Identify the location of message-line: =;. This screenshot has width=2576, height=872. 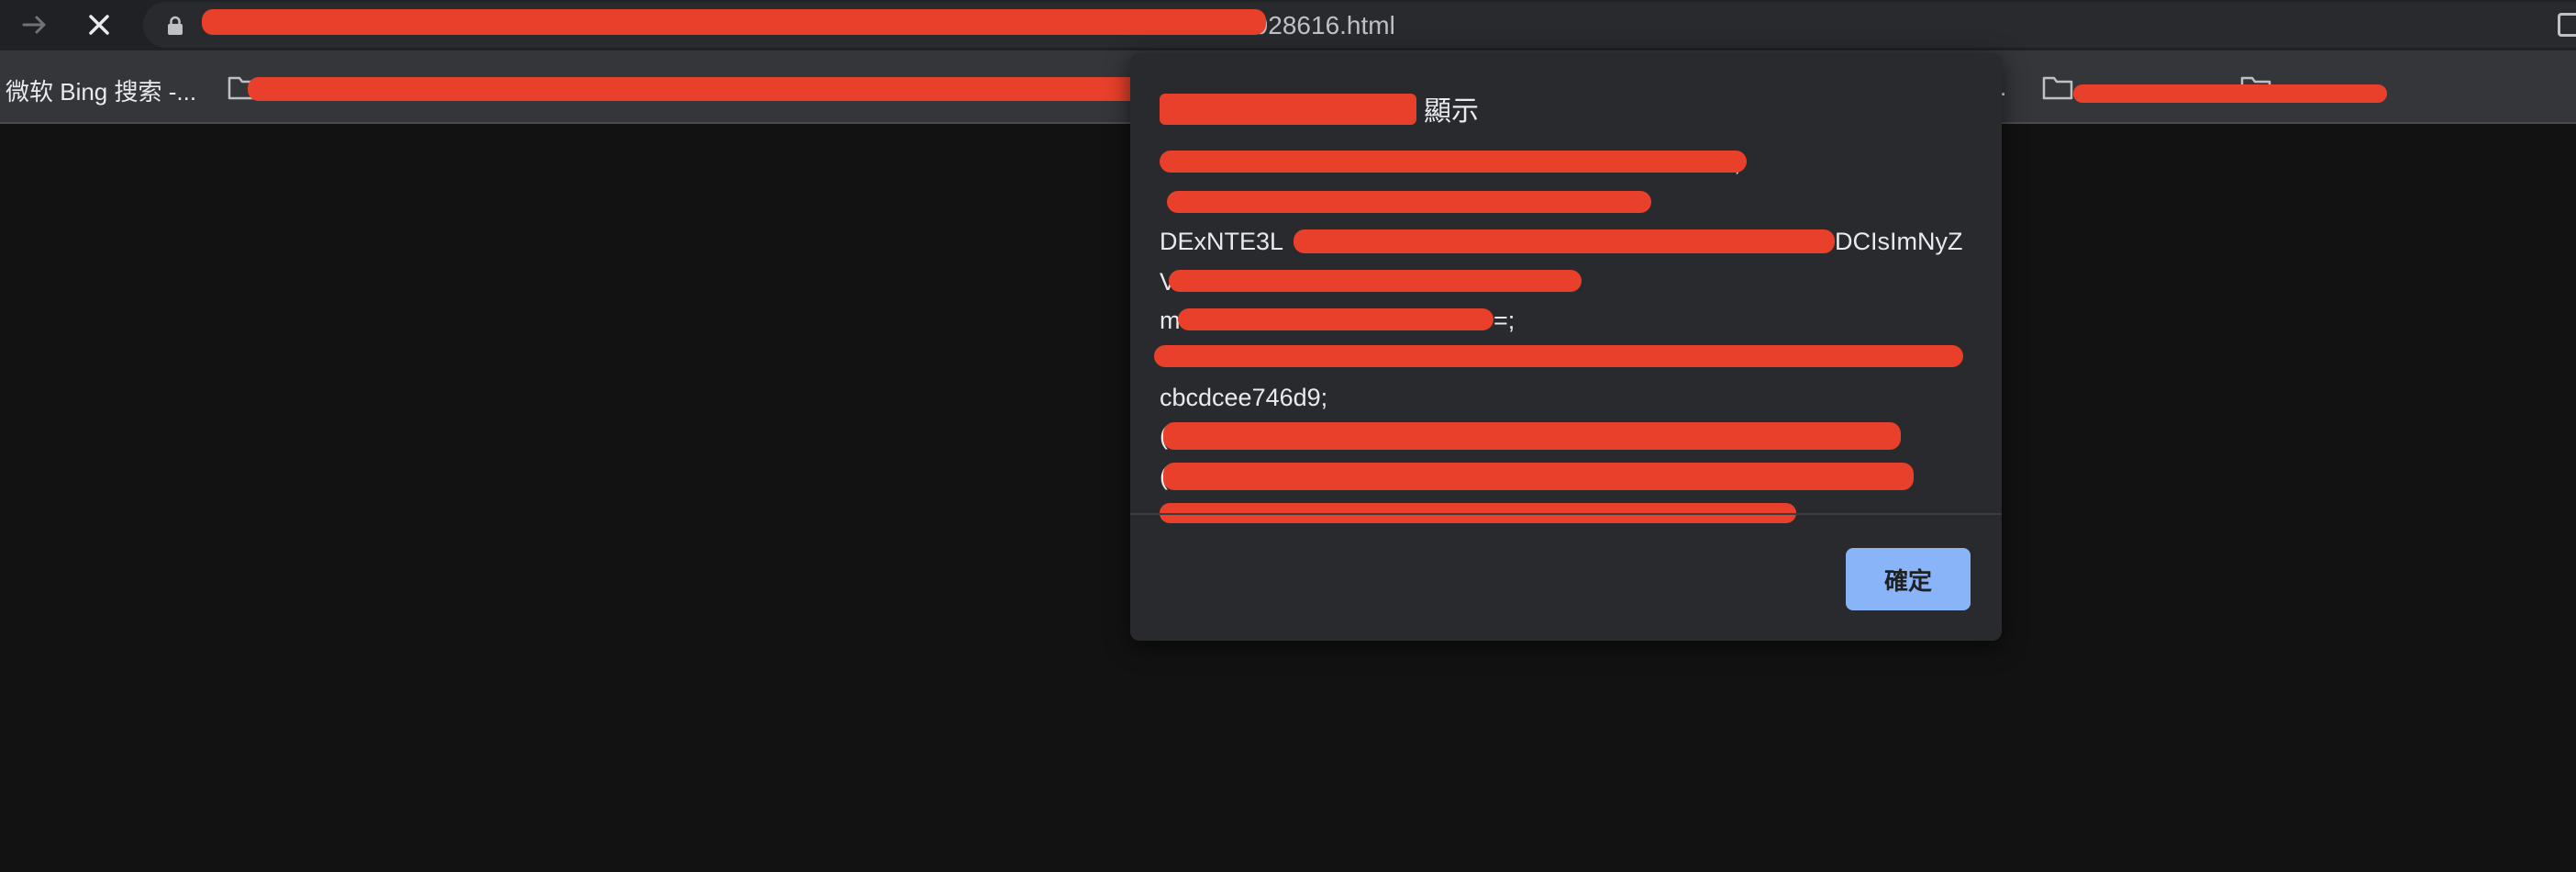
(1504, 320).